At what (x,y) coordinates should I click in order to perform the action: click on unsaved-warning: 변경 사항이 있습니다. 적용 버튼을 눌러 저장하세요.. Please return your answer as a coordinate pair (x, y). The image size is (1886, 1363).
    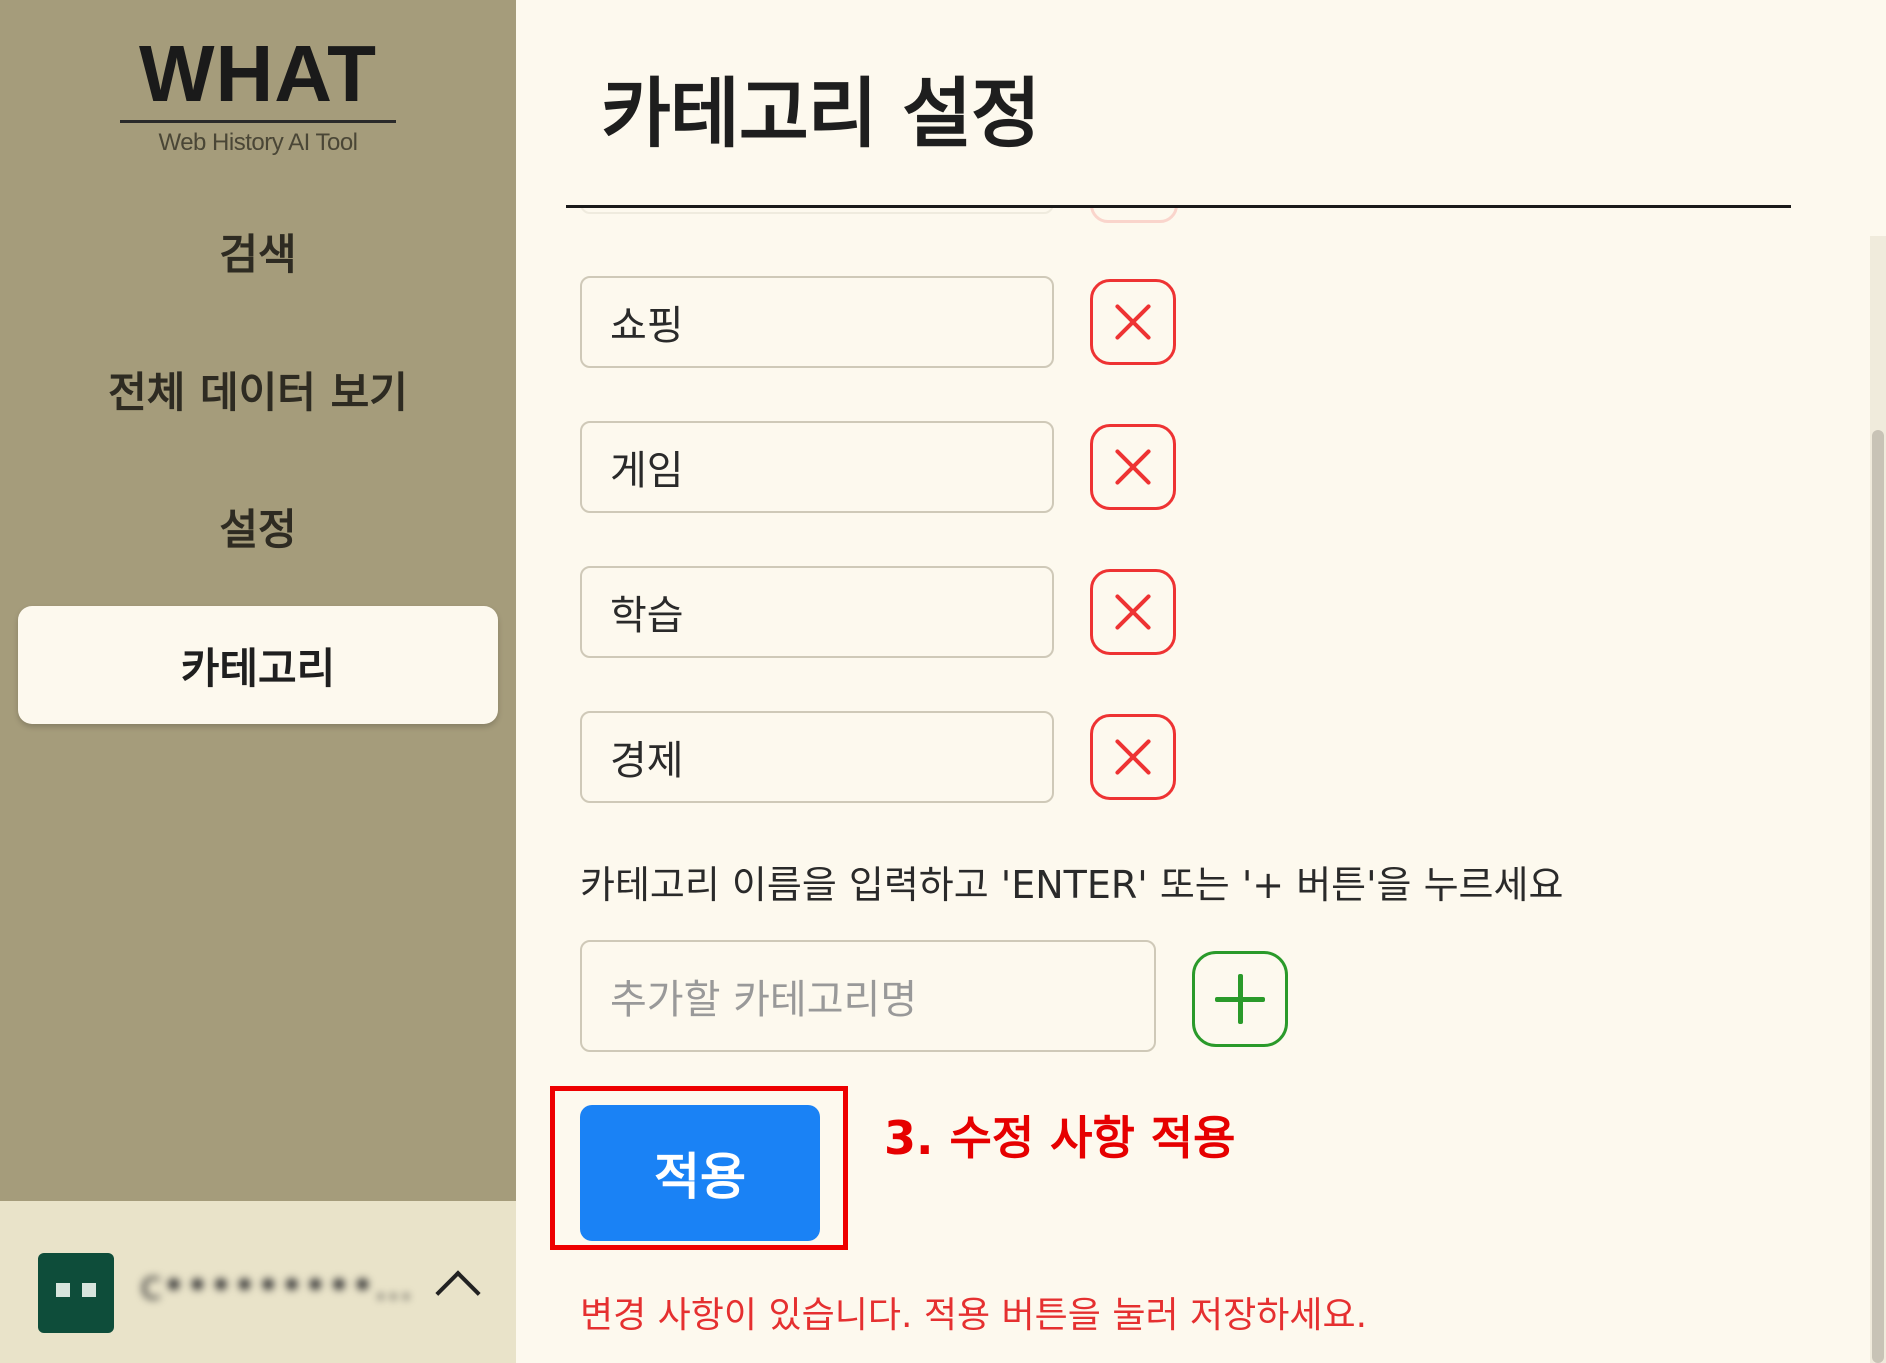
    Looking at the image, I should click on (974, 1315).